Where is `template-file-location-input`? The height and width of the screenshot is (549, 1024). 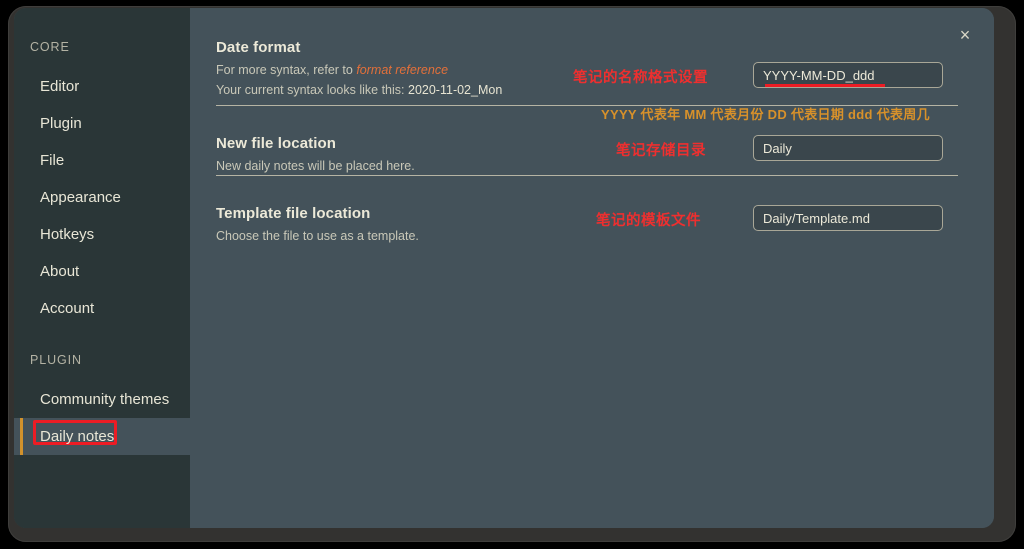
template-file-location-input is located at coordinates (848, 218).